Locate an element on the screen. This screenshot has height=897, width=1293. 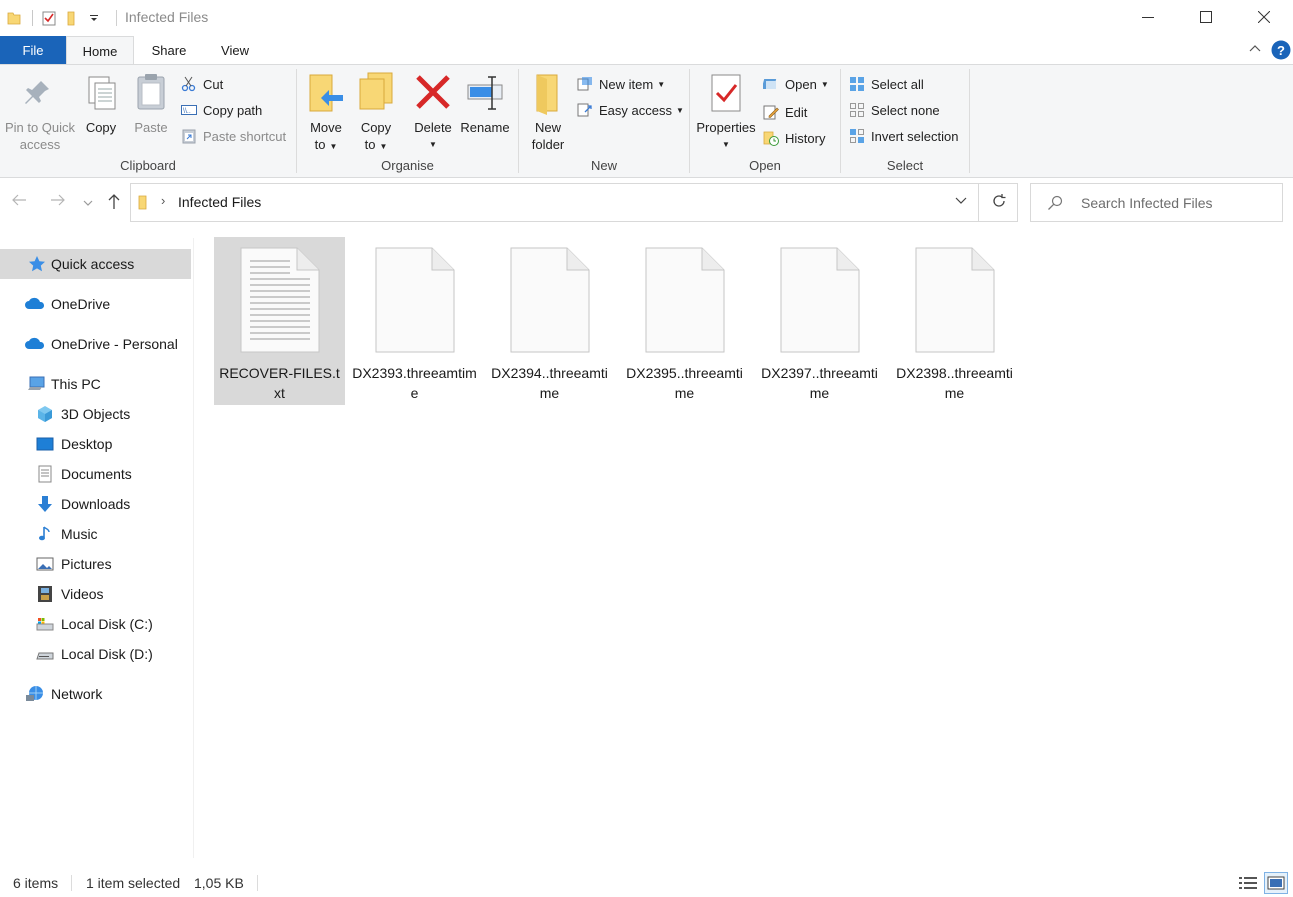
file-item: DX2398..threeamtime is located at coordinates (954, 321).